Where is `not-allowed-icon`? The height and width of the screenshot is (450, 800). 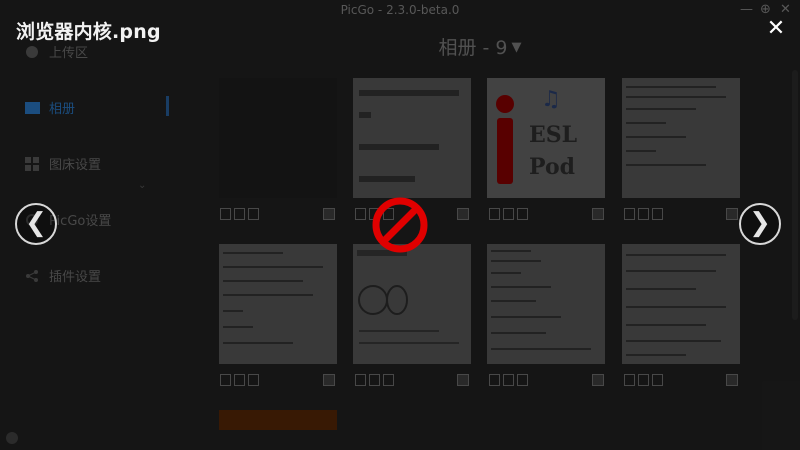
not-allowed-icon is located at coordinates (400, 225).